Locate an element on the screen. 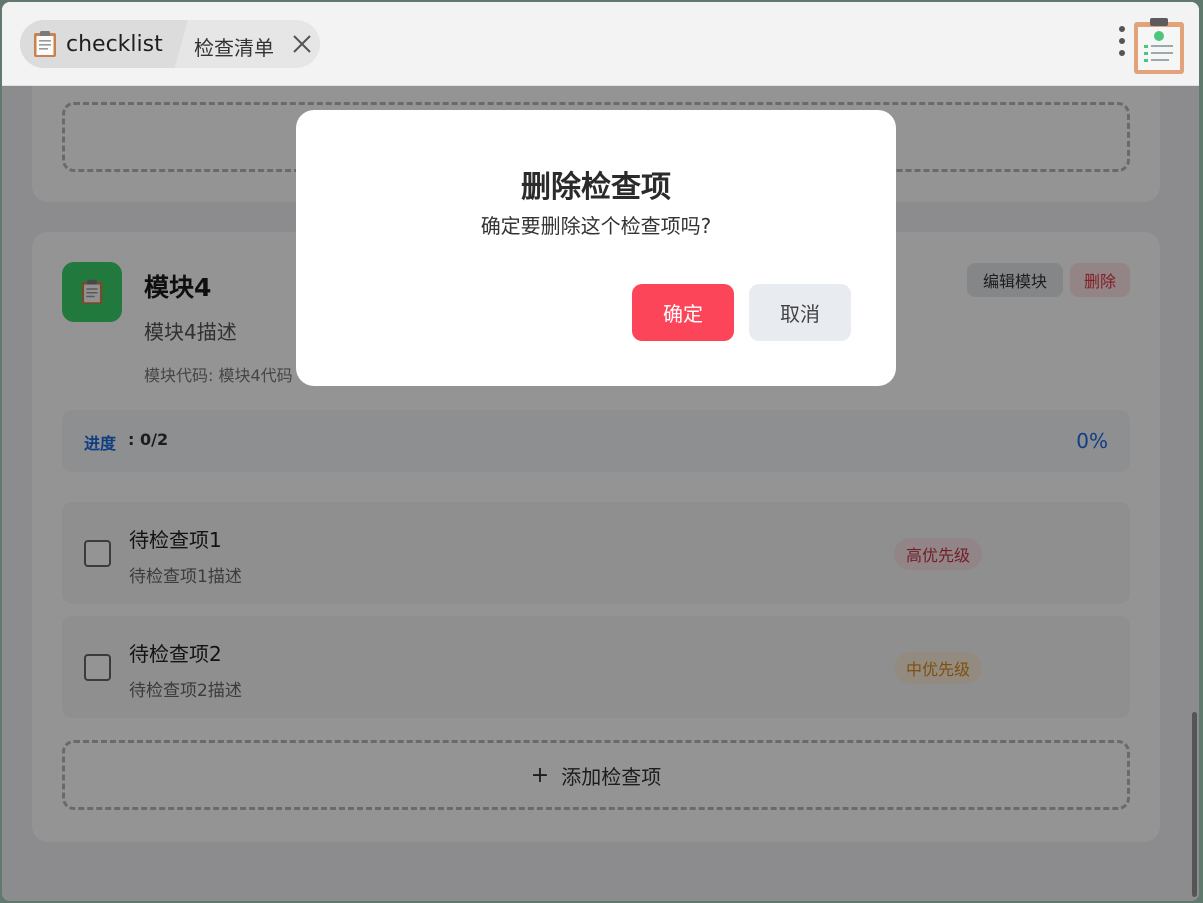 The height and width of the screenshot is (903, 1203). dialog-title: 删除检查项 is located at coordinates (596, 187).